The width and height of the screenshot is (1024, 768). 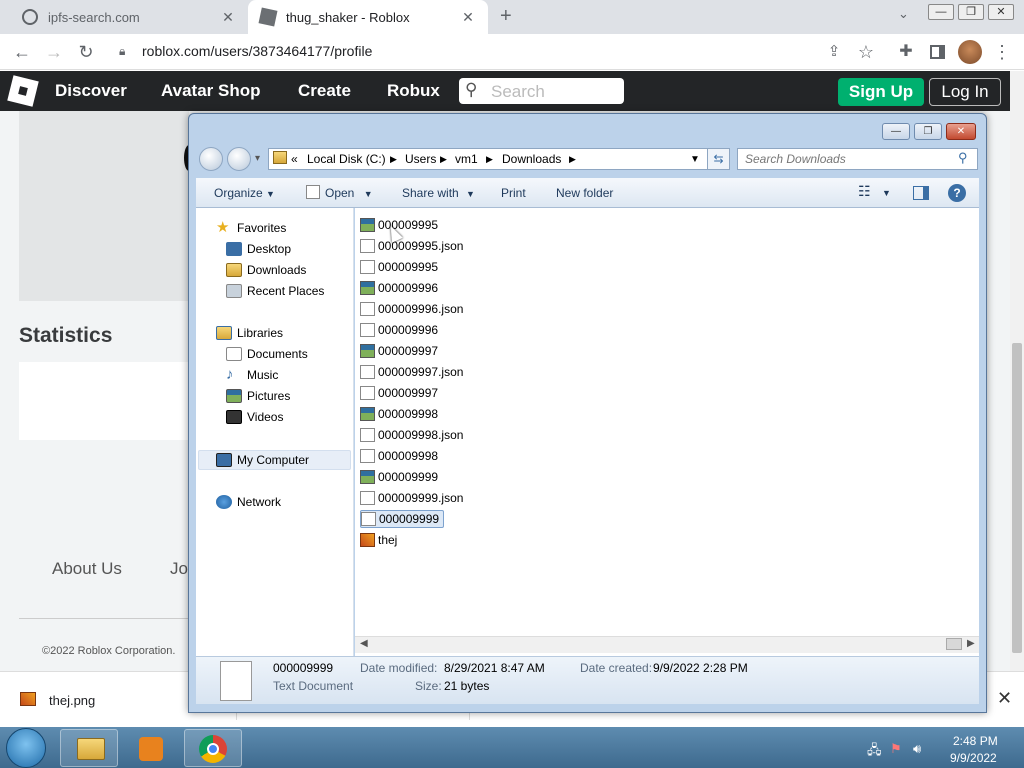 I want to click on action-center-icon: ⚑, so click(x=896, y=749).